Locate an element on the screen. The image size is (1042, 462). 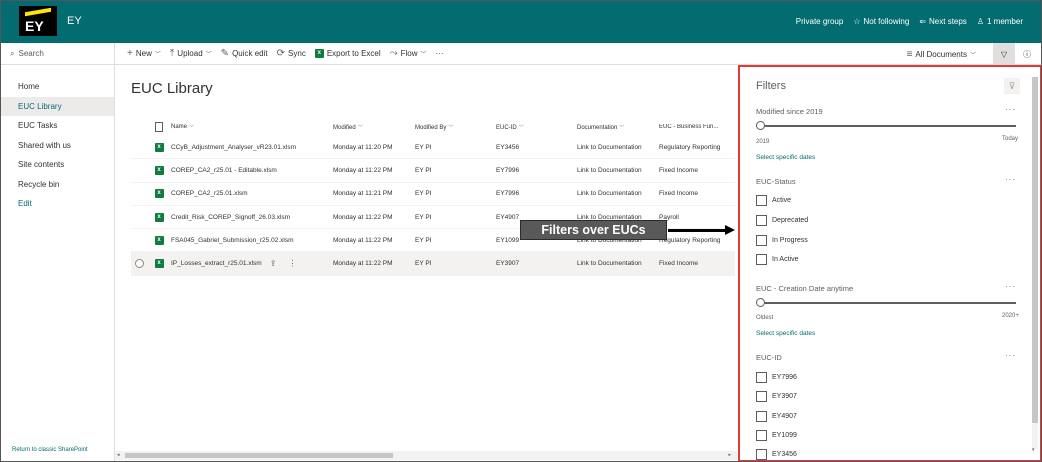
filters-scrollbar: ▾ is located at coordinates (1035, 265).